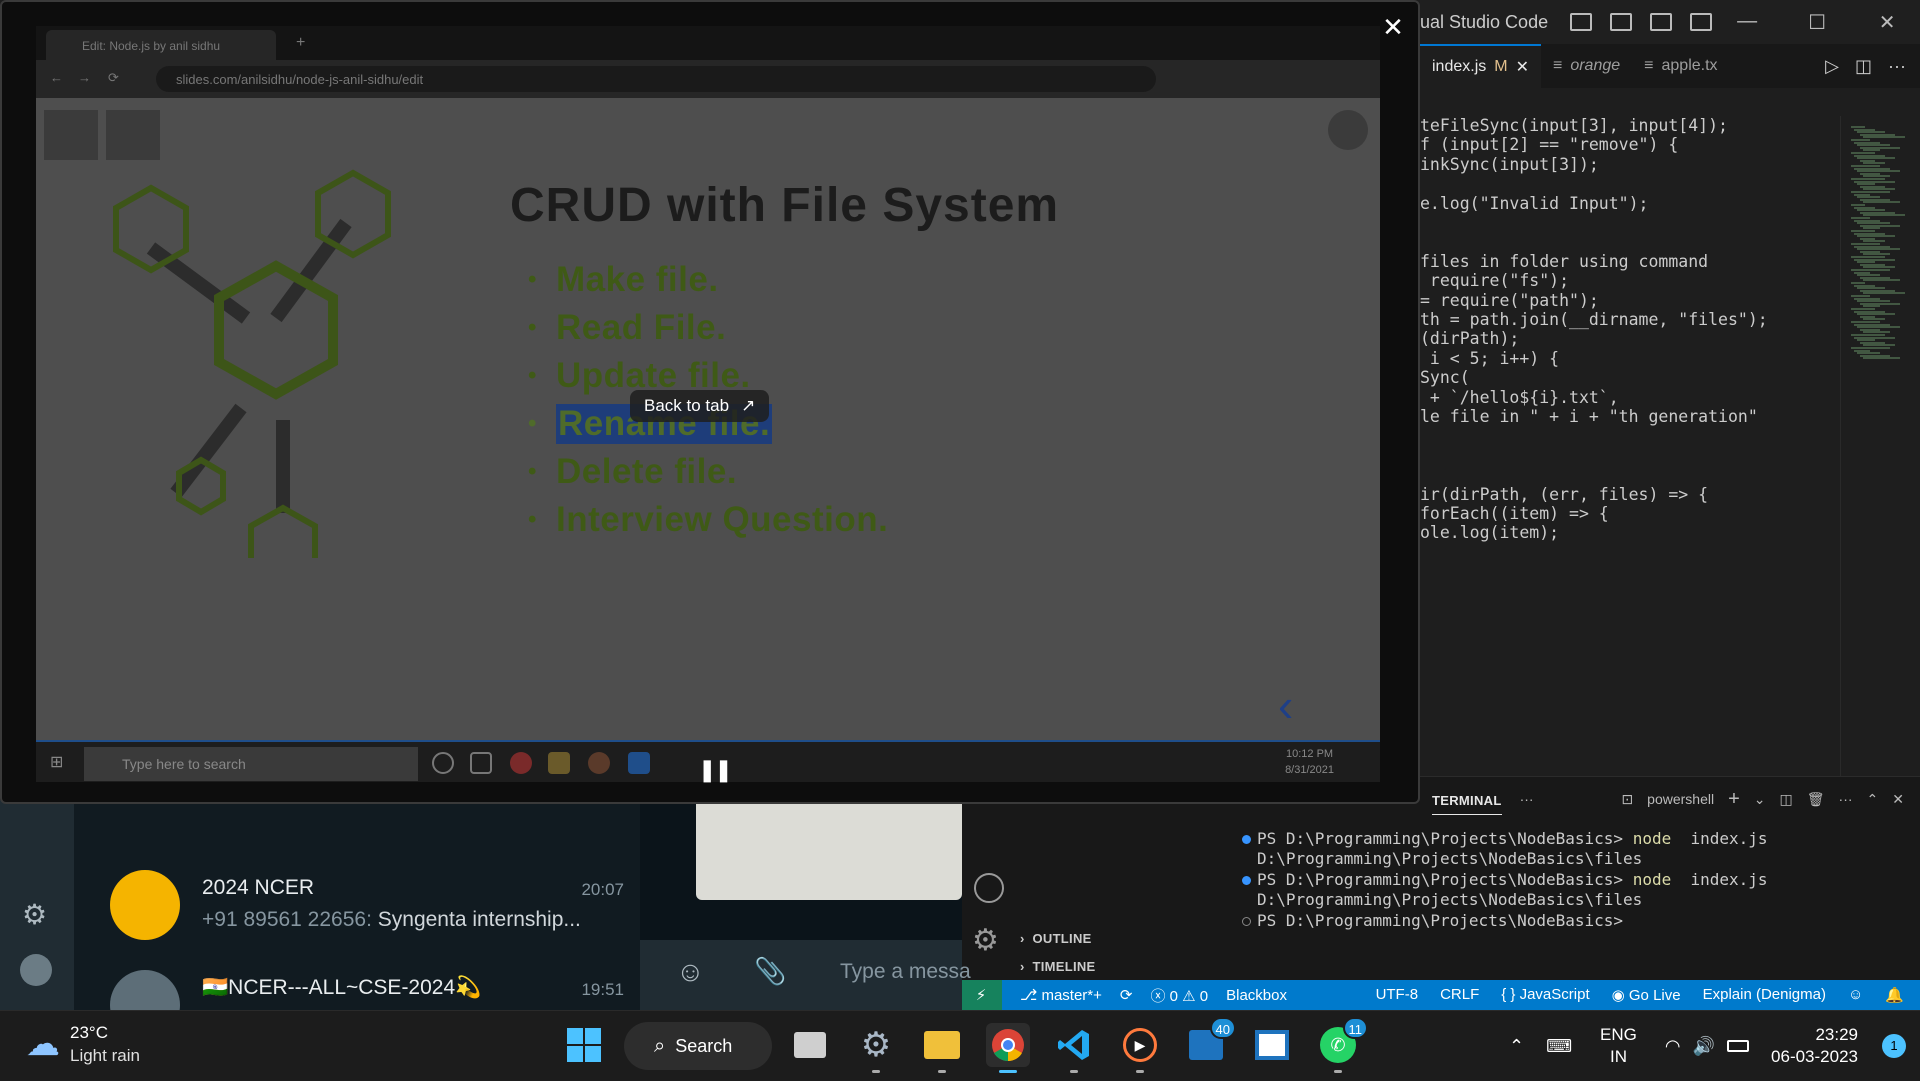  I want to click on task-view-button, so click(810, 1045).